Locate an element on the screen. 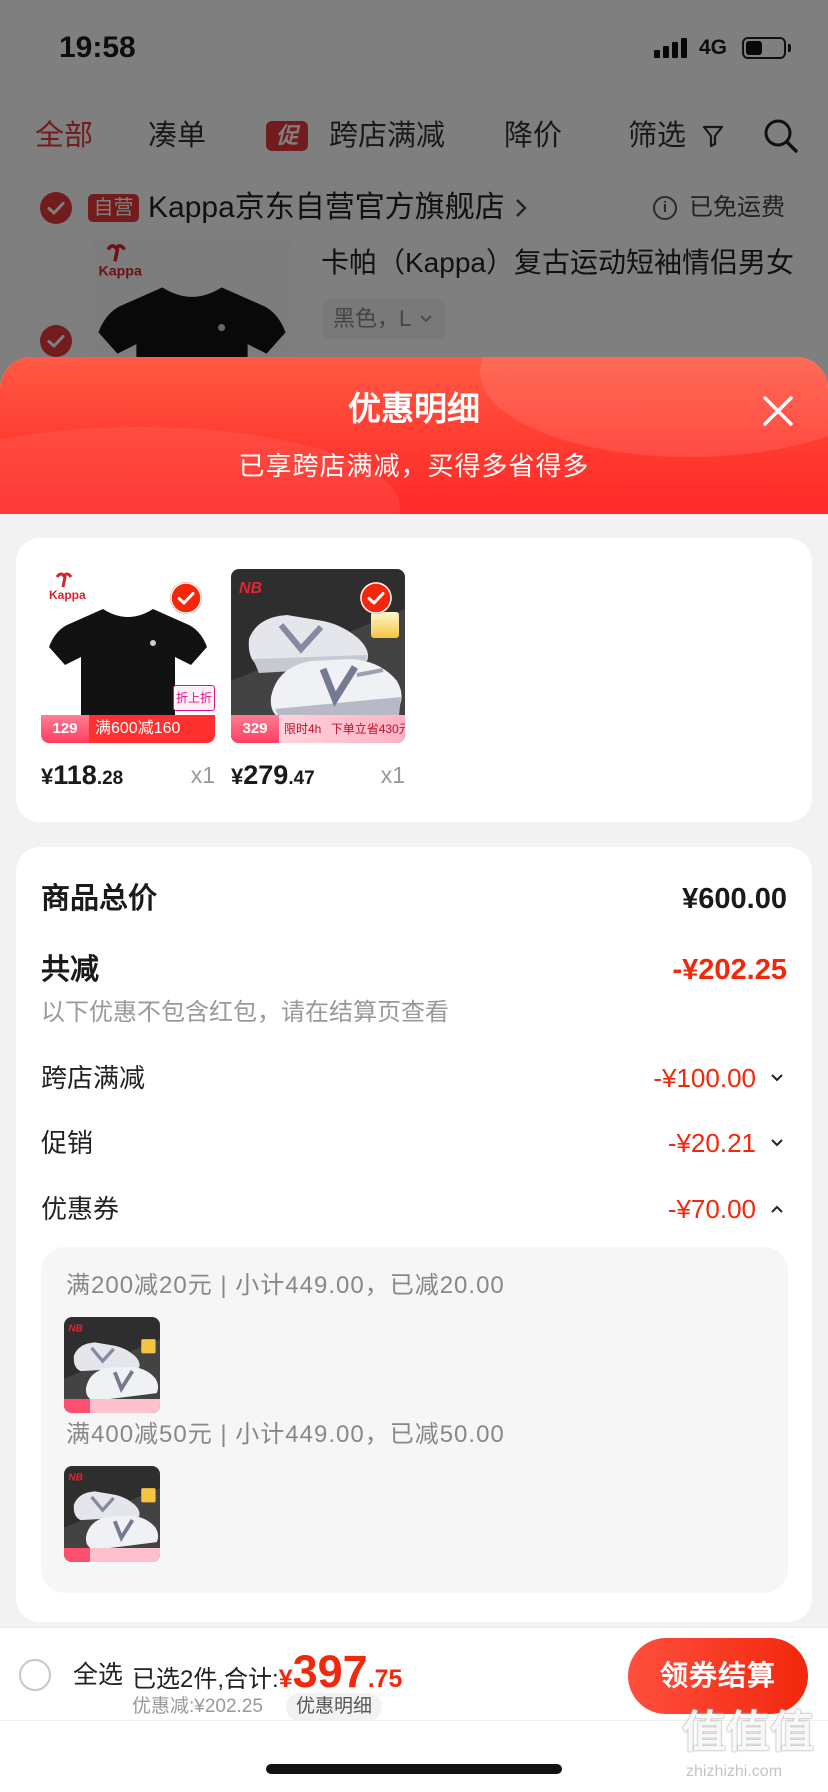 The width and height of the screenshot is (828, 1792). promo-price: 329 is located at coordinates (255, 729).